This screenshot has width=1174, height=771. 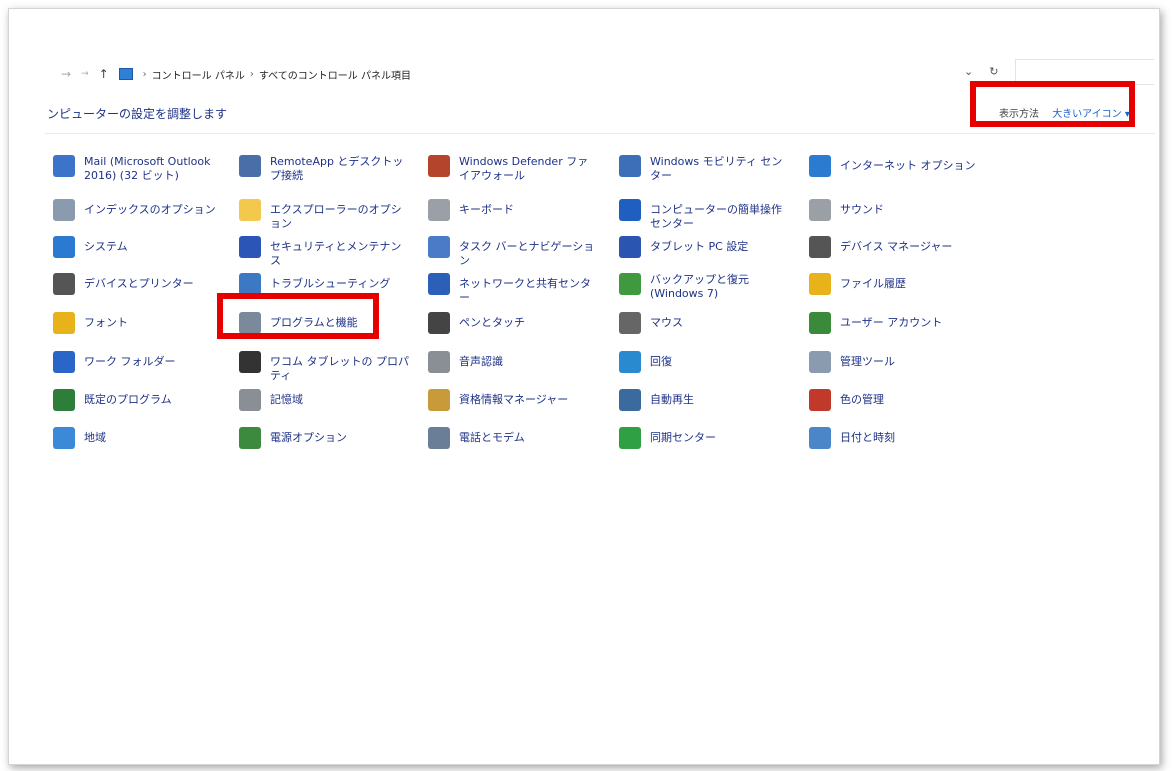 I want to click on firewall-icon, so click(x=439, y=166).